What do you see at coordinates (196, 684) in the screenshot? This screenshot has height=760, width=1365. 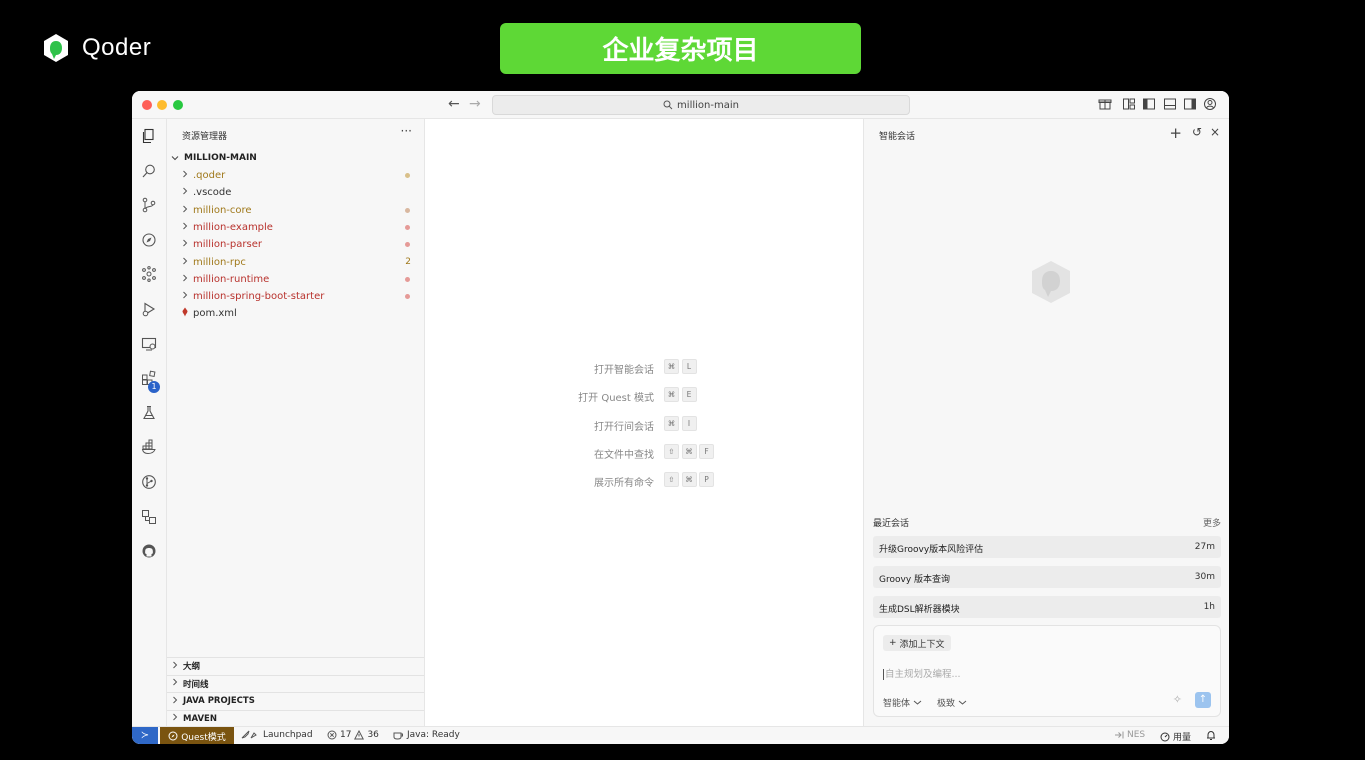 I see `explorer-section-label: 时间线` at bounding box center [196, 684].